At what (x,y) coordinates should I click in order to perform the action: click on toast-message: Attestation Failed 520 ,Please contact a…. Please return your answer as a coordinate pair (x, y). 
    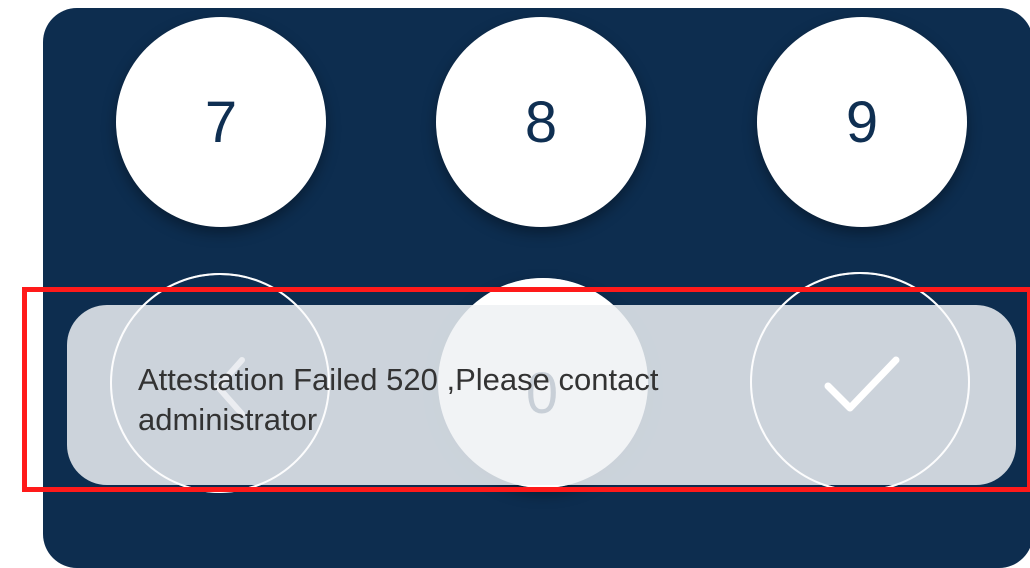
    Looking at the image, I should click on (398, 399).